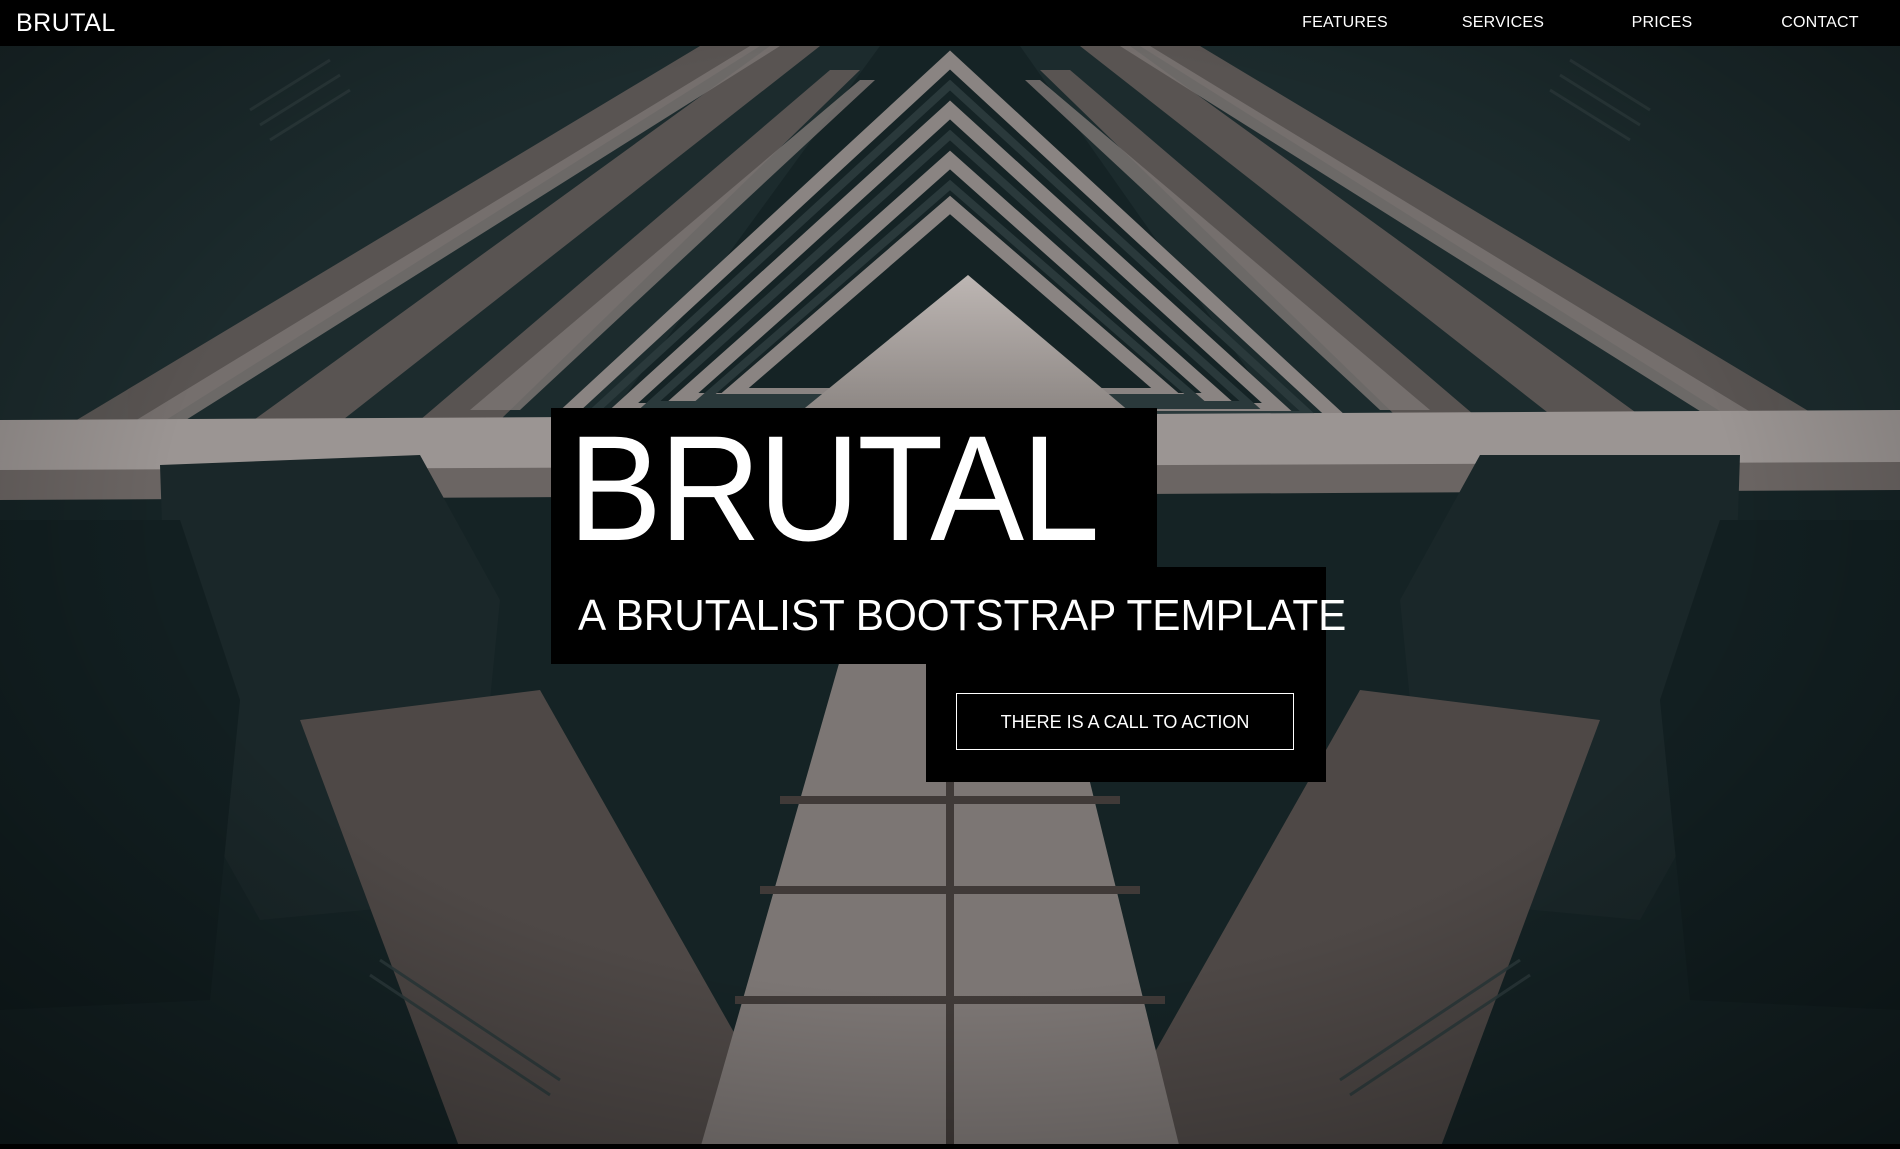 The image size is (1900, 1149). I want to click on hero-subtitle-block: A BRUTALIST BOOTSTRAP TEMPLATE, so click(948, 615).